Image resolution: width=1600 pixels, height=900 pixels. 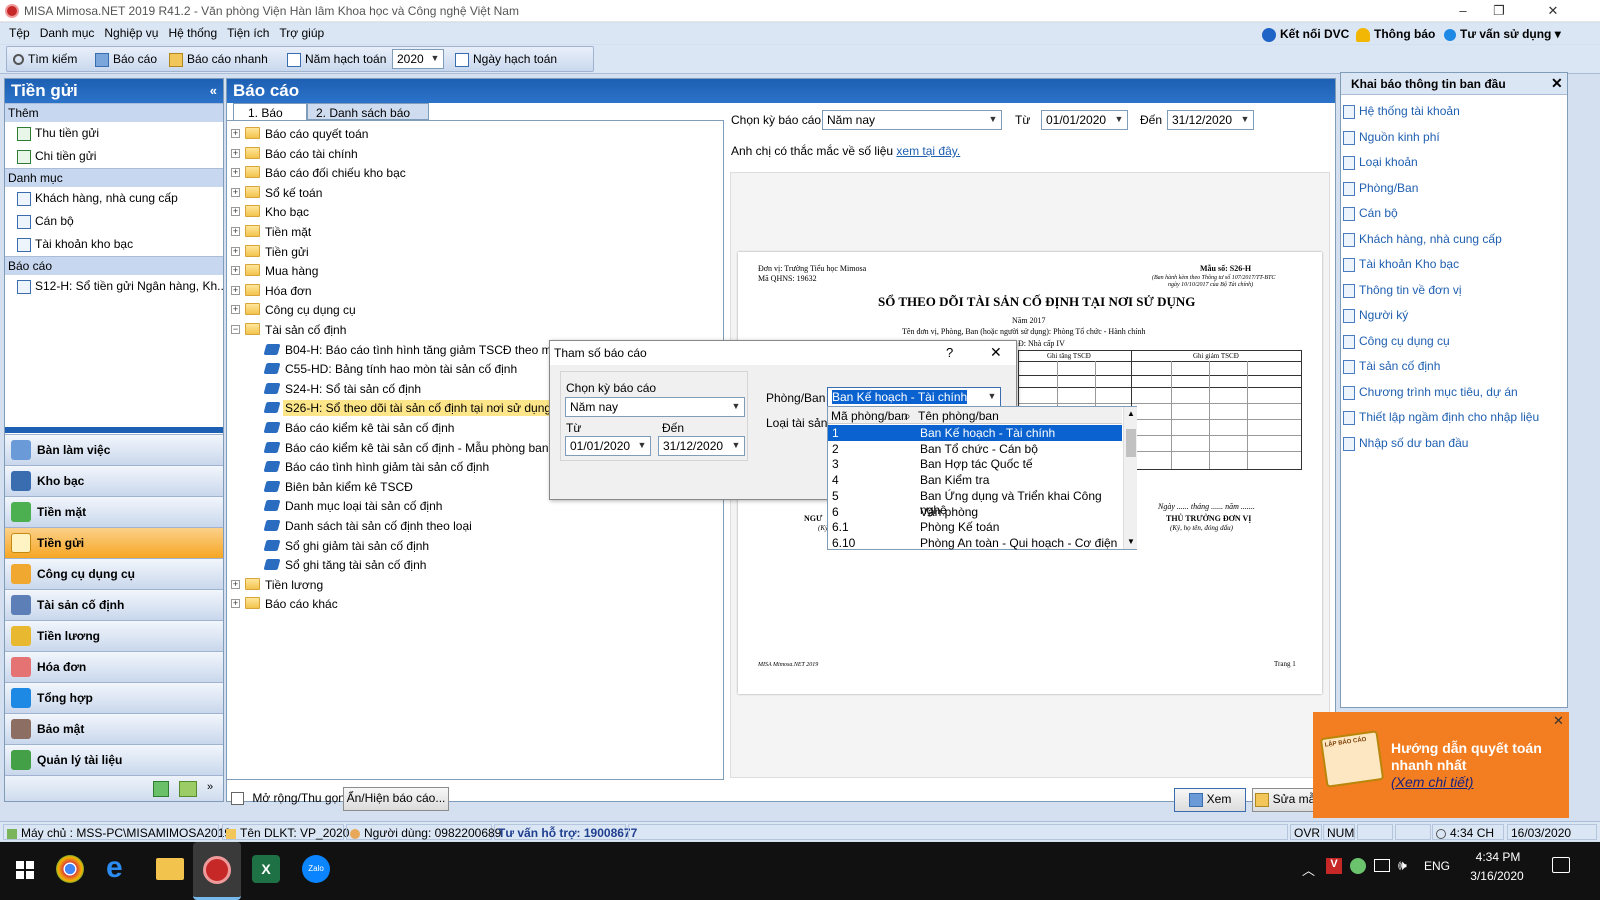 I want to click on tree-report-item: Biên bản kiểm kê TSCĐ, so click(x=392, y=486).